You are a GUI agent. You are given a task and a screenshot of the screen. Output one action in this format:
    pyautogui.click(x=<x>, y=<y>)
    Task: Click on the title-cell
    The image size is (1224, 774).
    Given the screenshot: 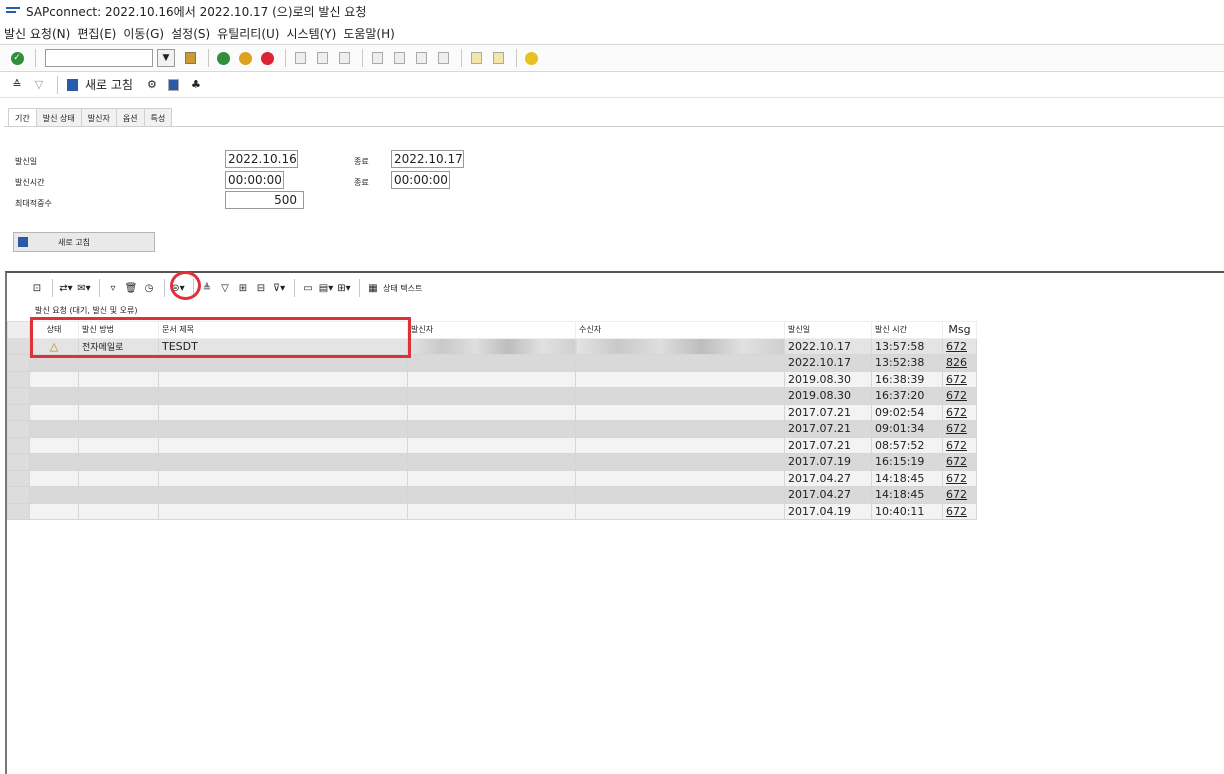 What is the action you would take?
    pyautogui.click(x=283, y=396)
    